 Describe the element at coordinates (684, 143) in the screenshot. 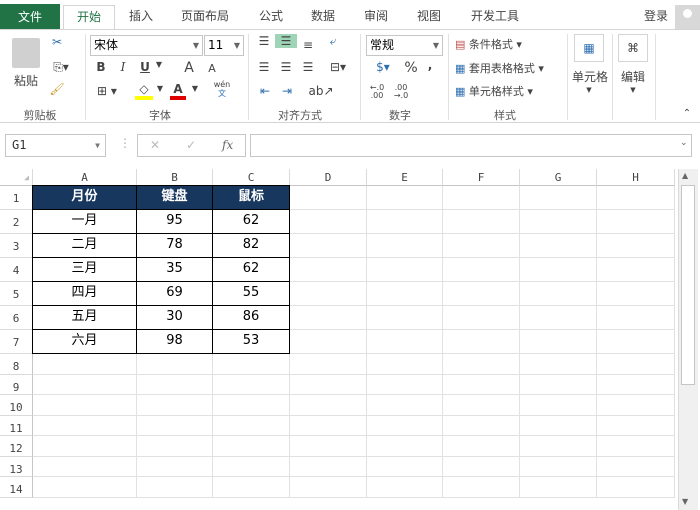

I see `expand-formula-bar-icon: ⌄` at that location.